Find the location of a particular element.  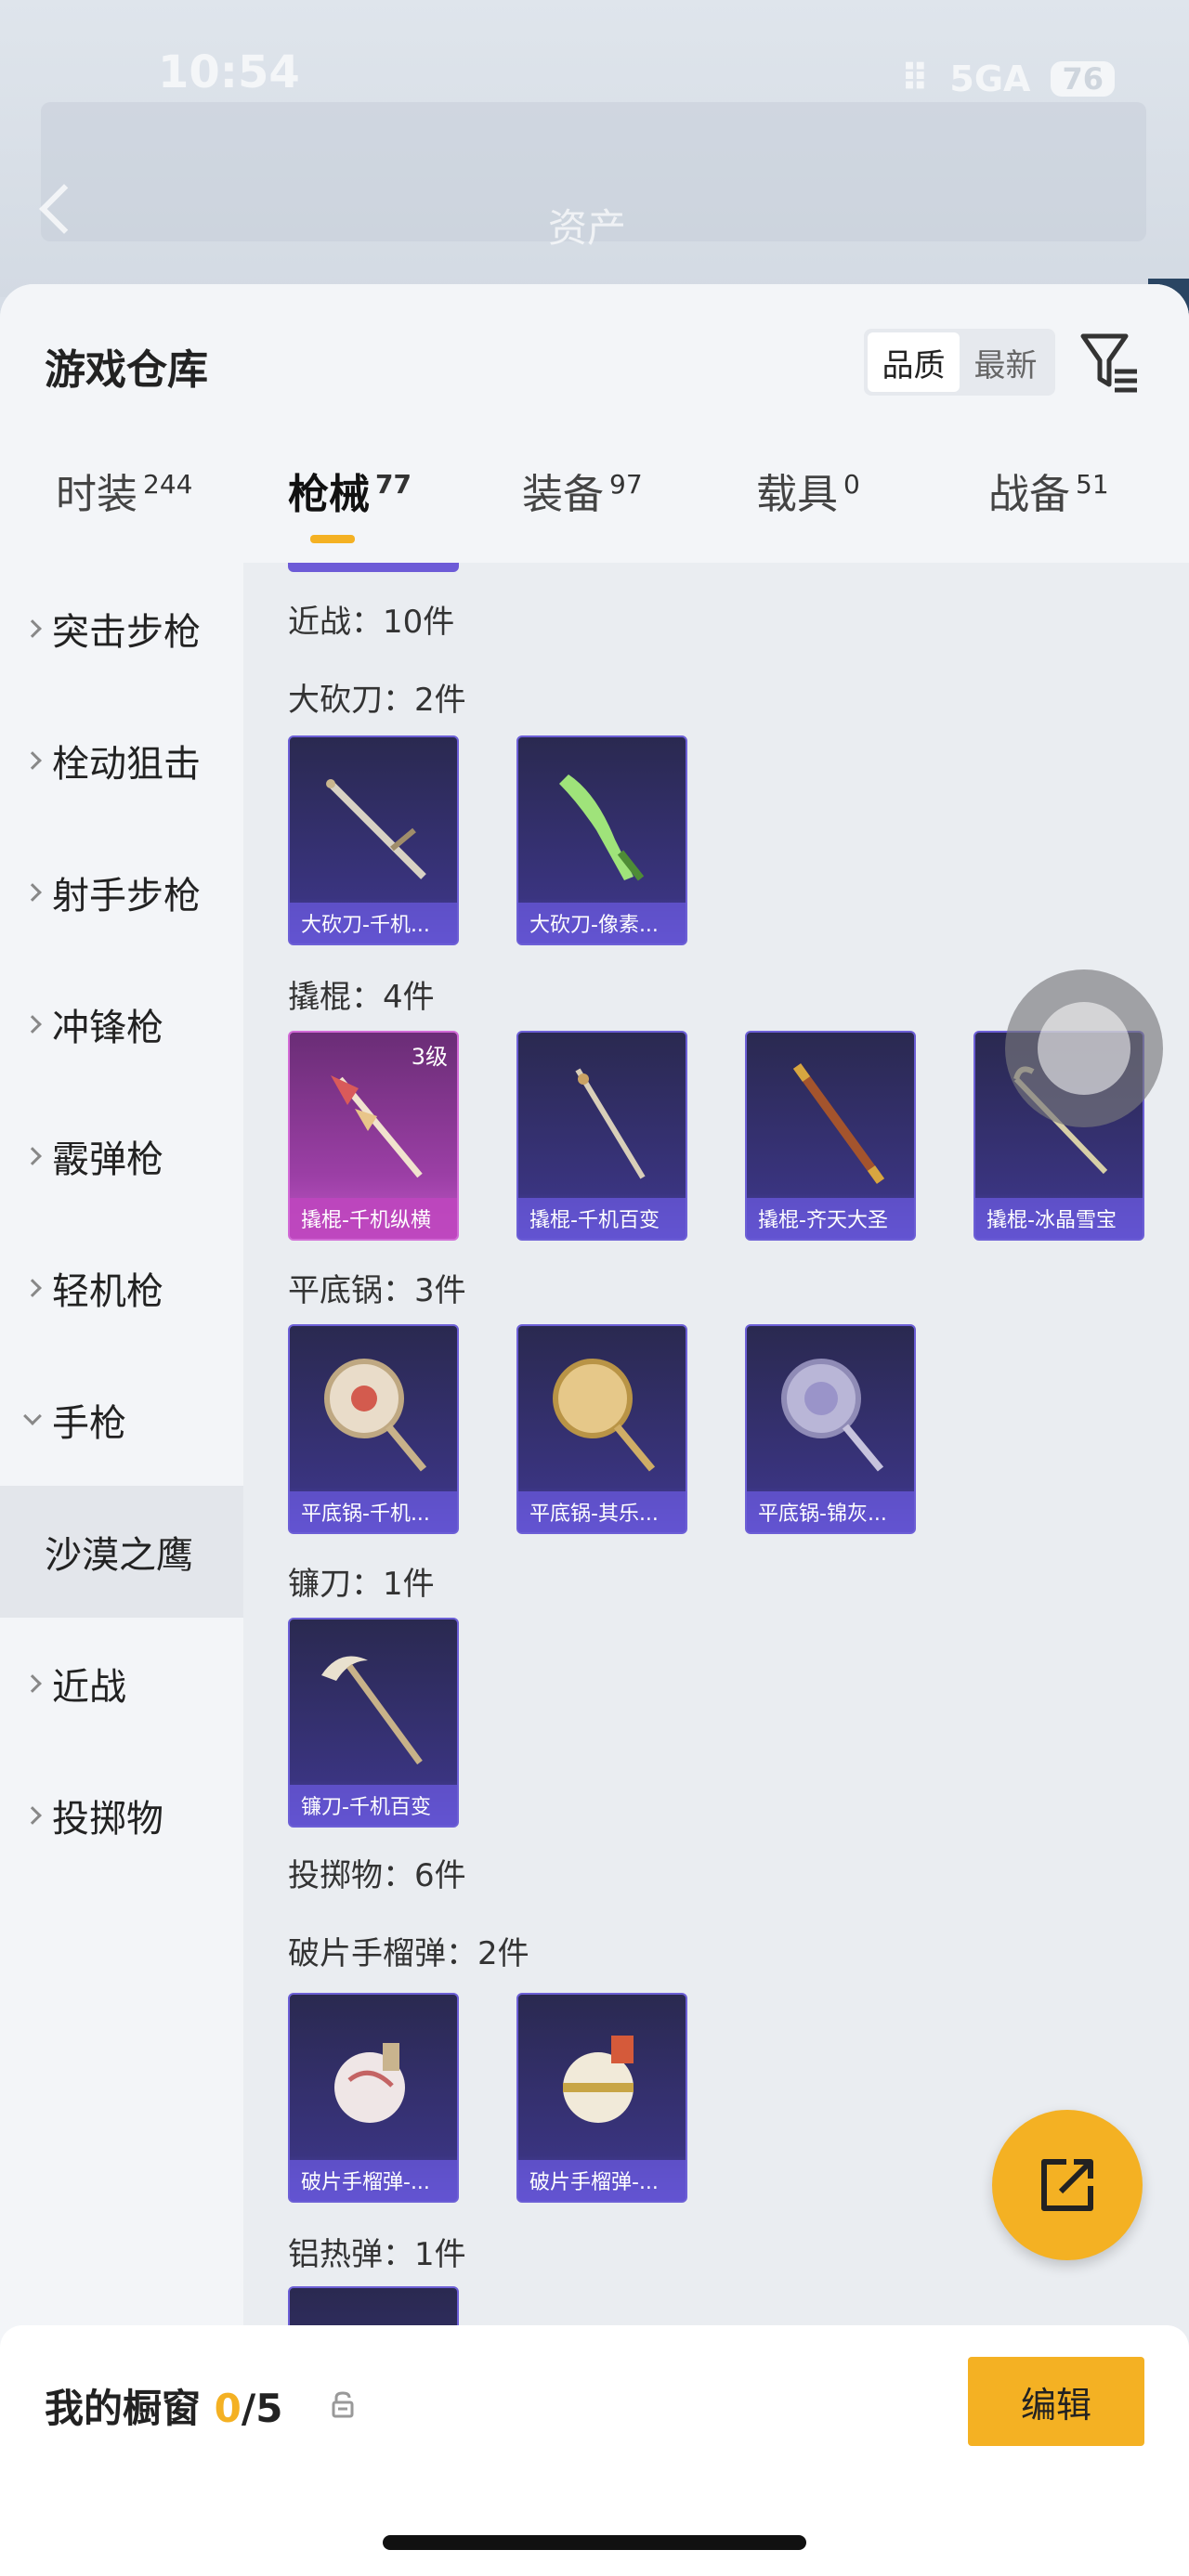

staff-icon is located at coordinates (838, 1123).